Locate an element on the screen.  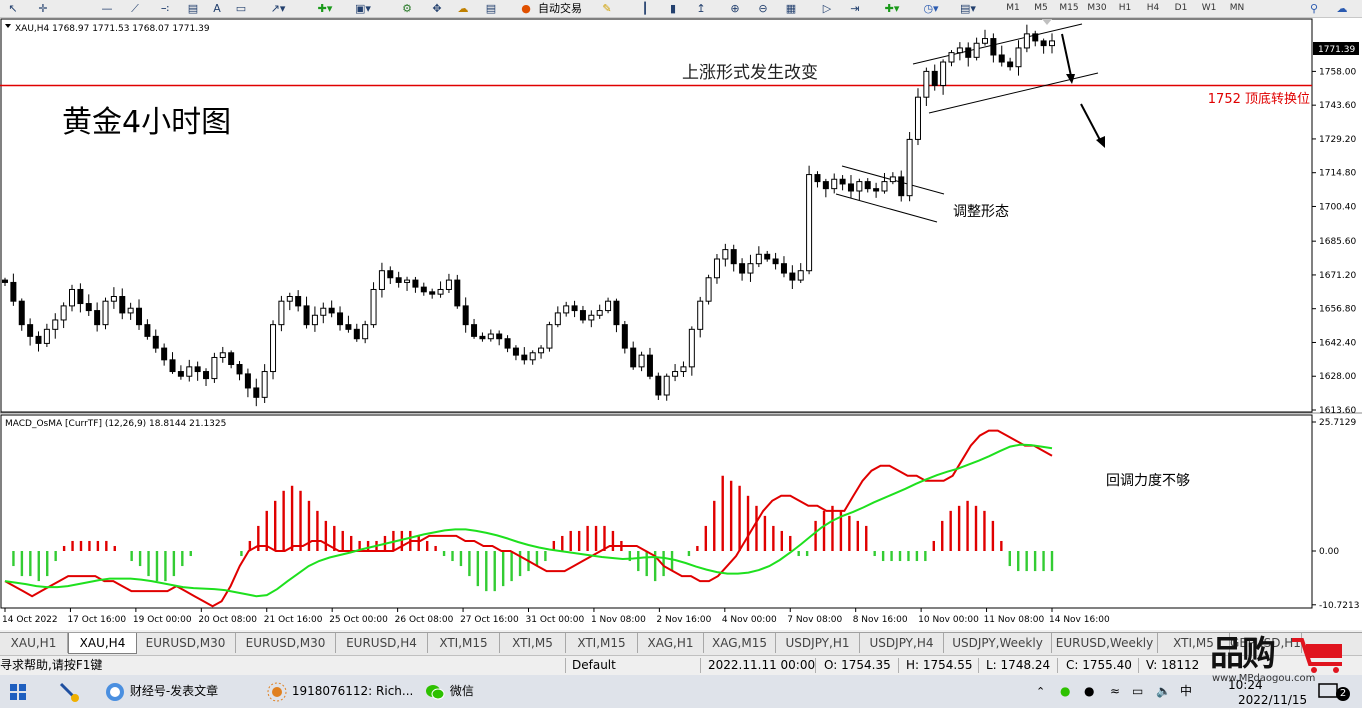
status-divider is located at coordinates (565, 665).